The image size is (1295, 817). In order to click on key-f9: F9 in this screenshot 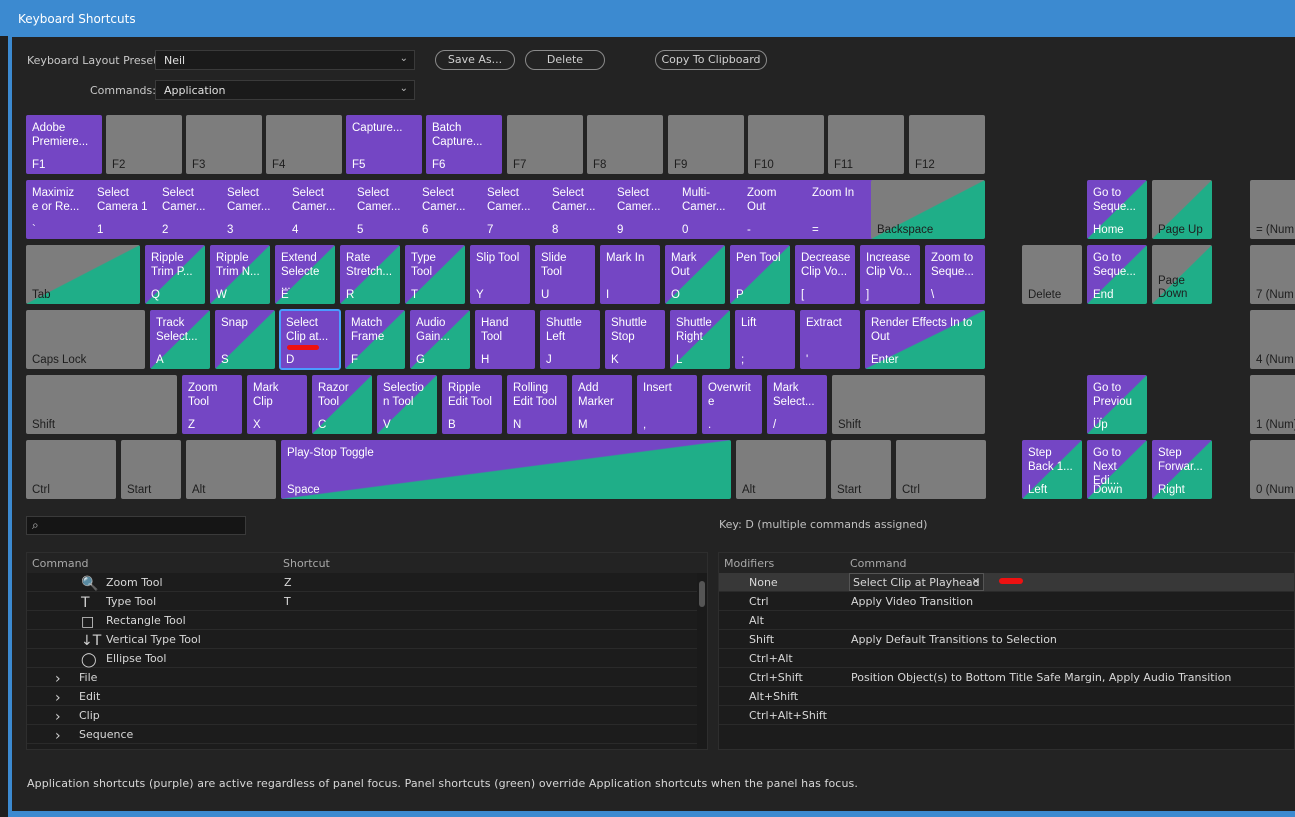, I will do `click(706, 144)`.